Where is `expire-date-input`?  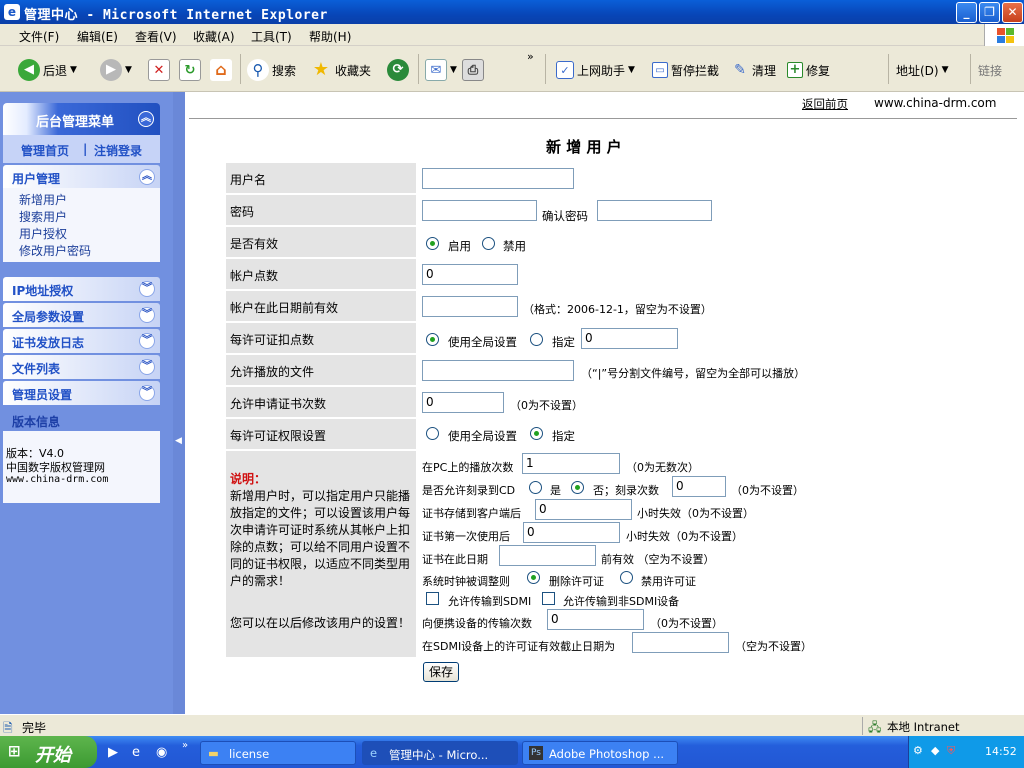
expire-date-input is located at coordinates (470, 306).